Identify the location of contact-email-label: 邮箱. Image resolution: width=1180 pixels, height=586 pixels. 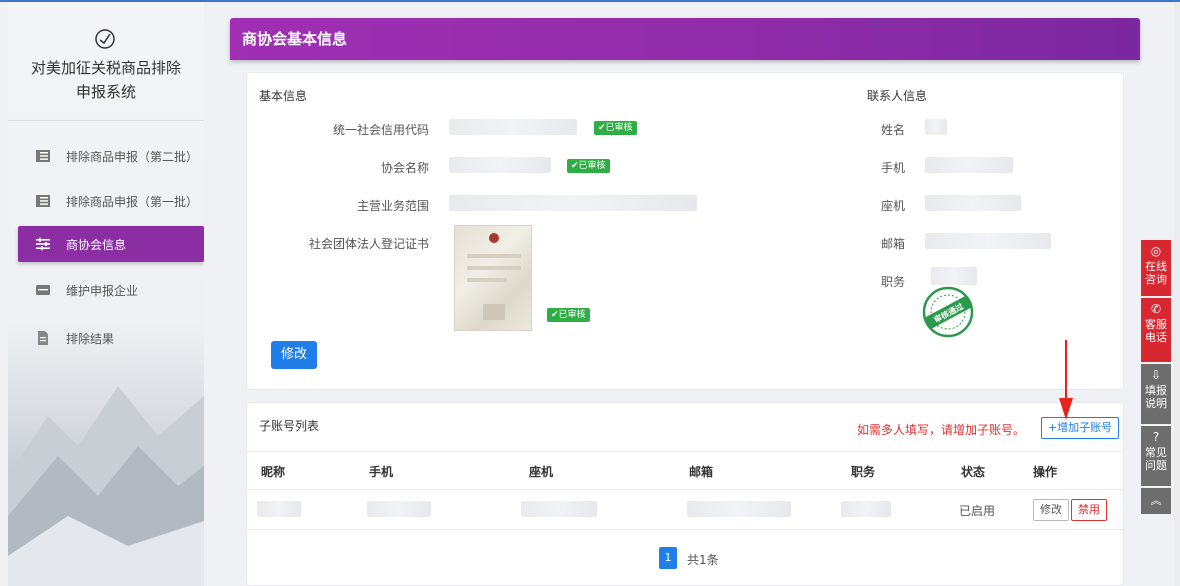
(892, 244).